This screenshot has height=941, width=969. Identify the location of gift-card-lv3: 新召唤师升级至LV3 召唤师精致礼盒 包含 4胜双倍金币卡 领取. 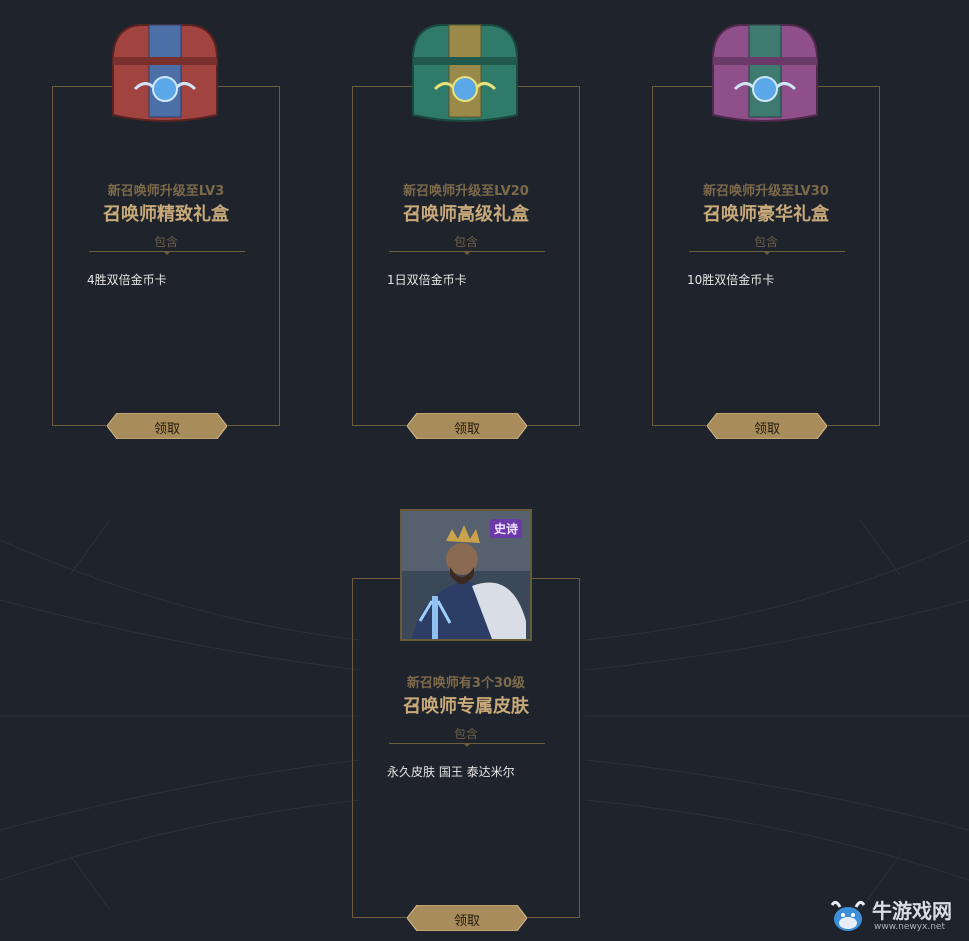
(166, 262).